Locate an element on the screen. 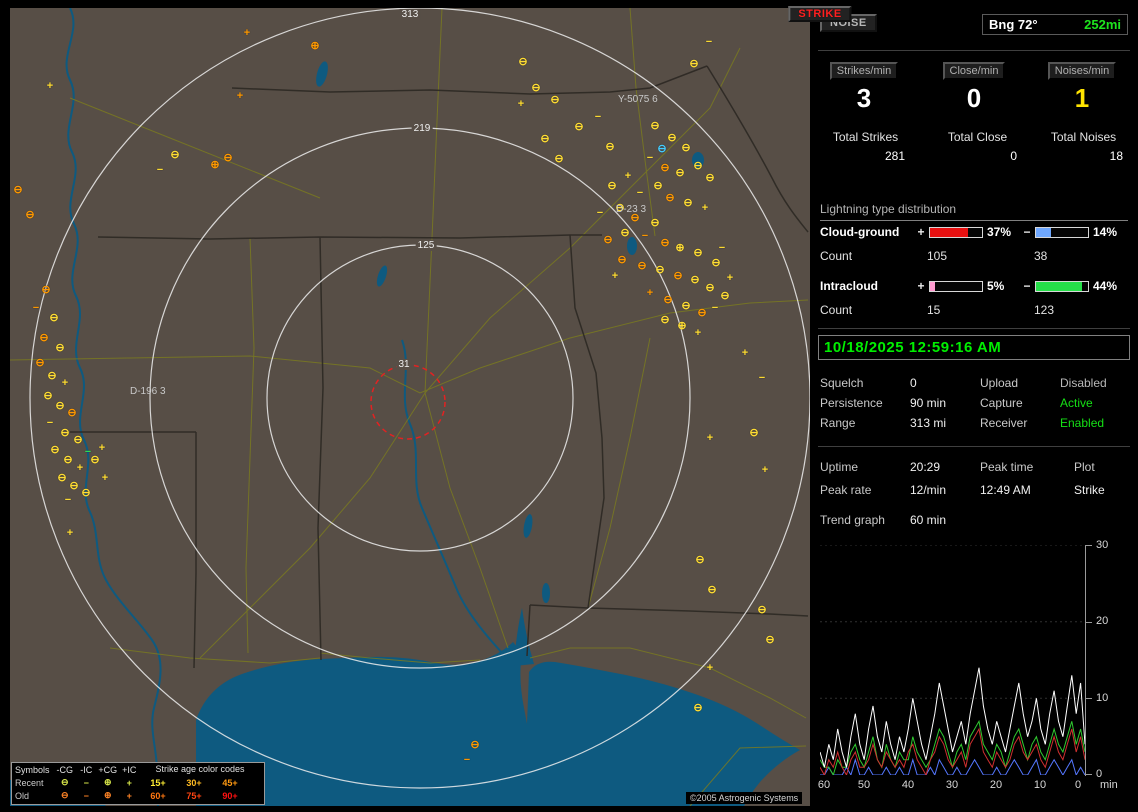 The height and width of the screenshot is (812, 1138). plot-value: Strike is located at coordinates (1089, 490).